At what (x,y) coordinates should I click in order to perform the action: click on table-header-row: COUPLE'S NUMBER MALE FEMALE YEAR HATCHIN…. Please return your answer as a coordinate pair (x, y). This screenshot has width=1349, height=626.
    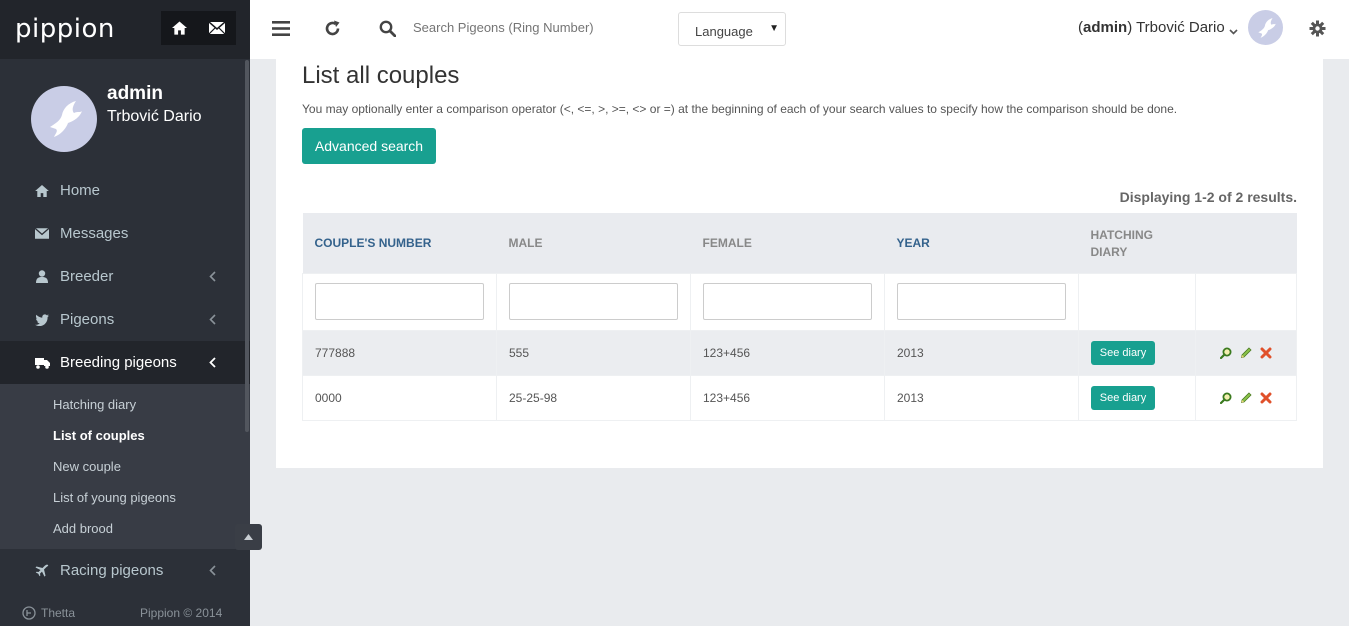
    Looking at the image, I should click on (799, 243).